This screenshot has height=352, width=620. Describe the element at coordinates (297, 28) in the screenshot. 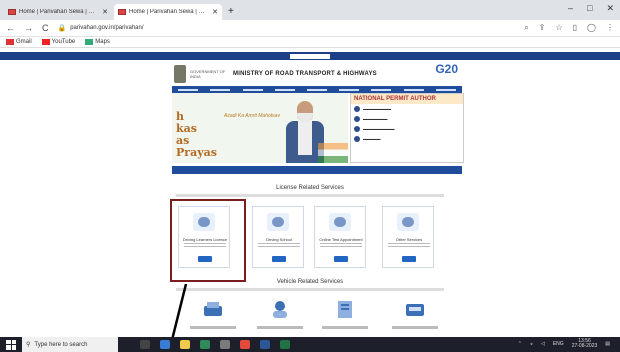

I see `url-field: parivahan.gov.in/parivahan/` at that location.